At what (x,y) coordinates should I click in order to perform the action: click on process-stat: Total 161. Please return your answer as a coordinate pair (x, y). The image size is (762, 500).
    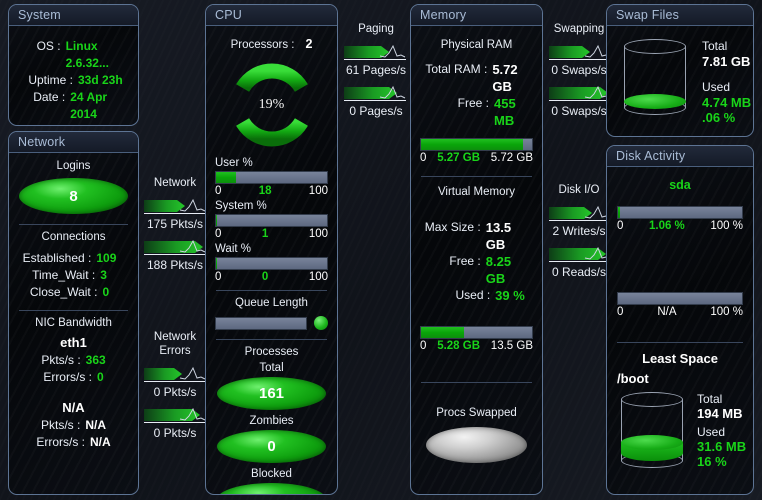
    Looking at the image, I should click on (271, 386).